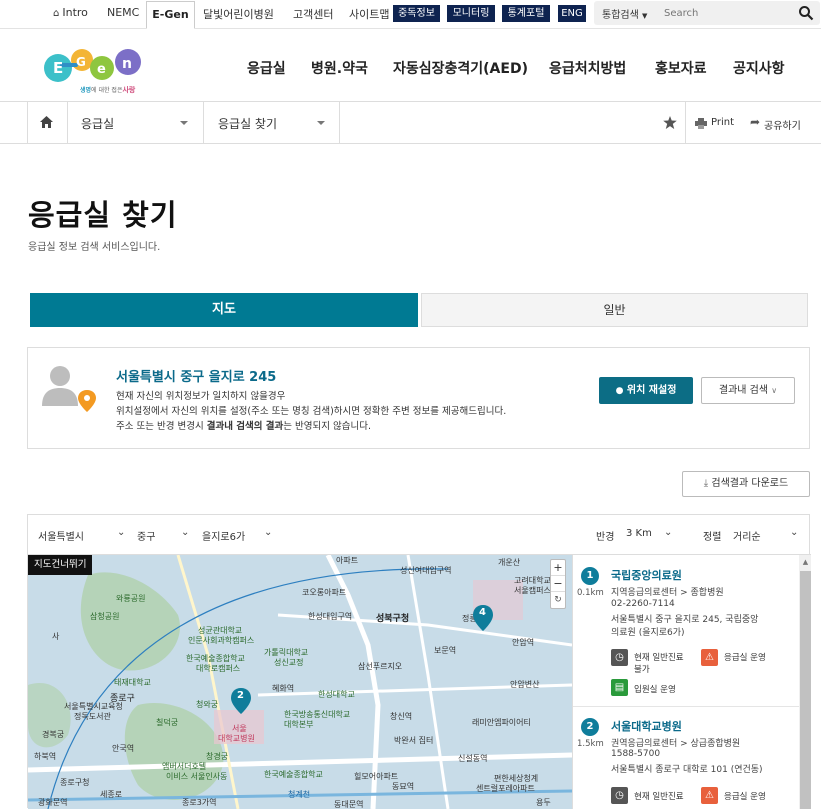 The image size is (821, 809). Describe the element at coordinates (238, 14) in the screenshot. I see `moonlight-hospital-link: 달빛어린이병원` at that location.